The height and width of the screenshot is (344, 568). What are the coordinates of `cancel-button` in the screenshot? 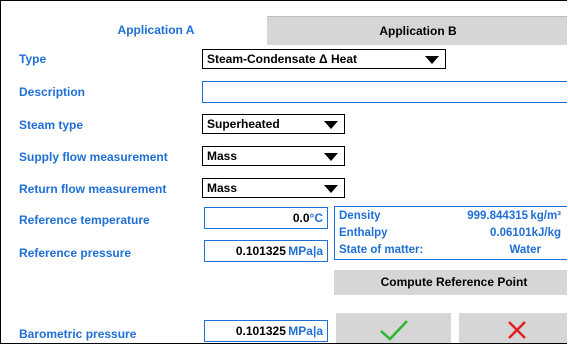 It's located at (513, 328).